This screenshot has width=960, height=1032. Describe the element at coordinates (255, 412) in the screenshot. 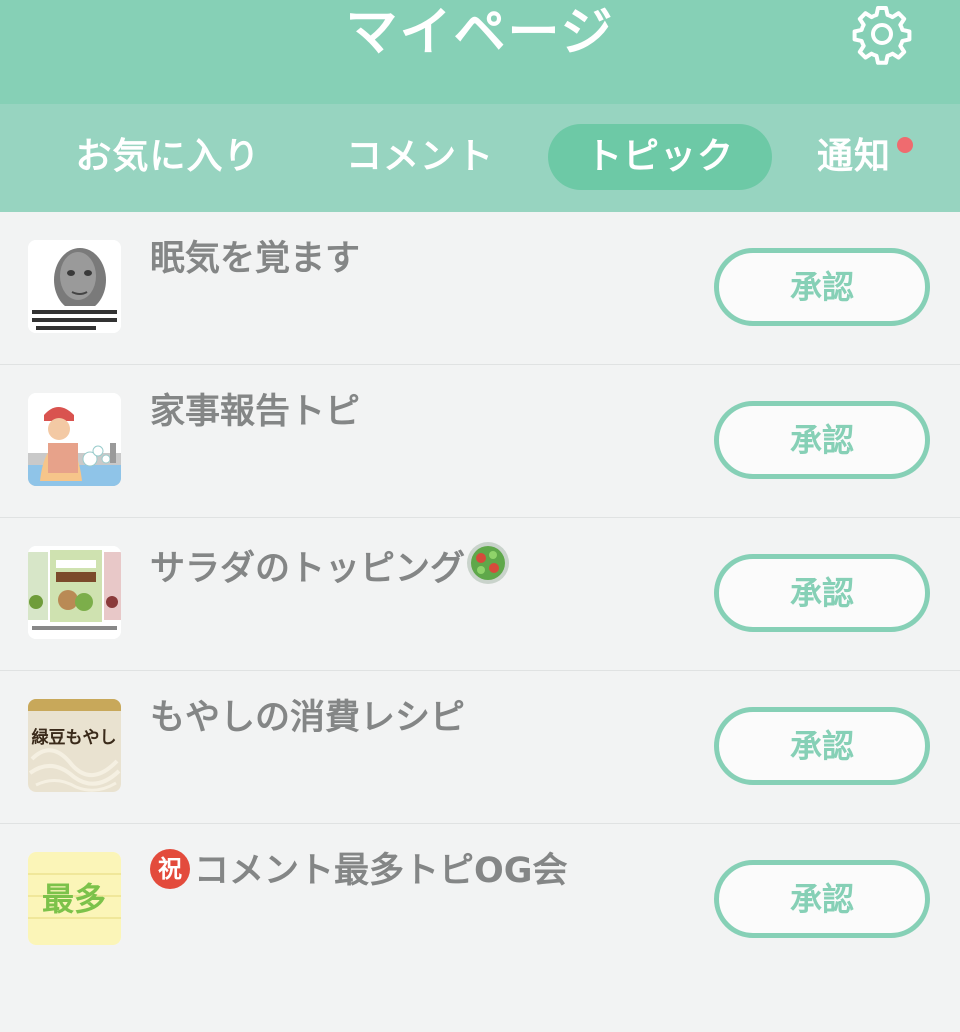

I see `topic-title: 家事報告トピ` at that location.